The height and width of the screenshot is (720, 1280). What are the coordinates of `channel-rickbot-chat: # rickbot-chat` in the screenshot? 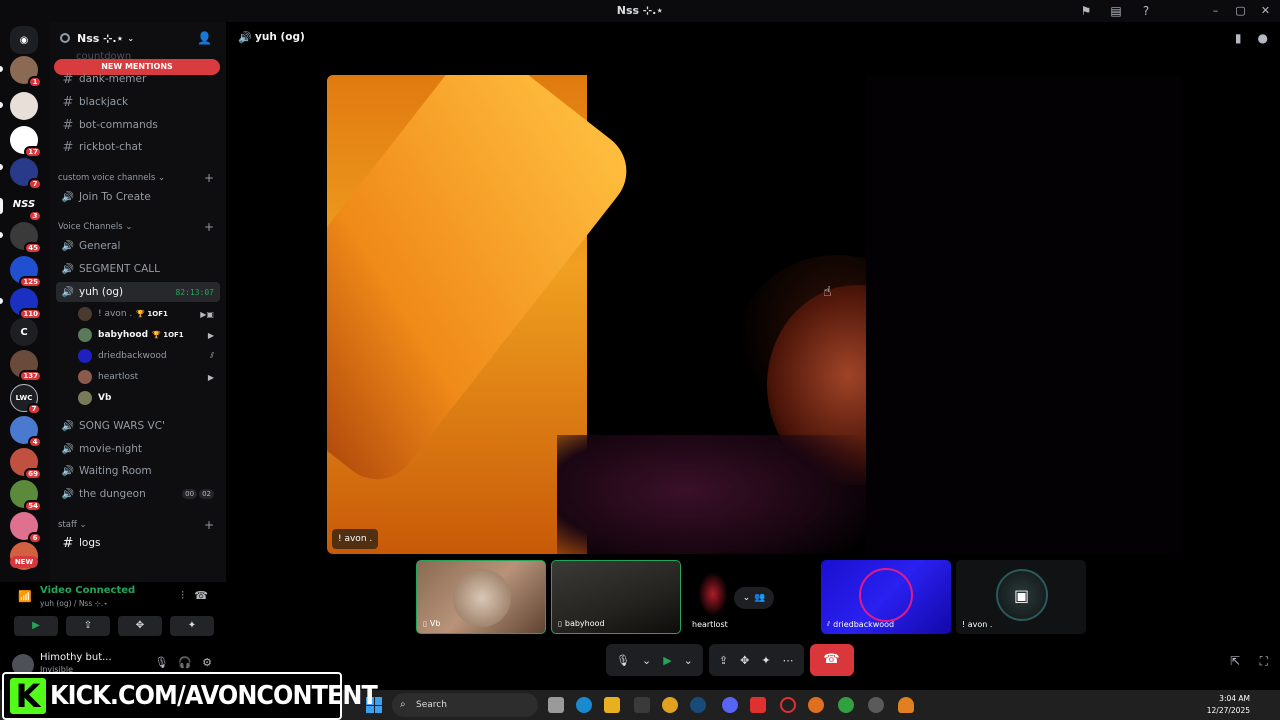 It's located at (138, 147).